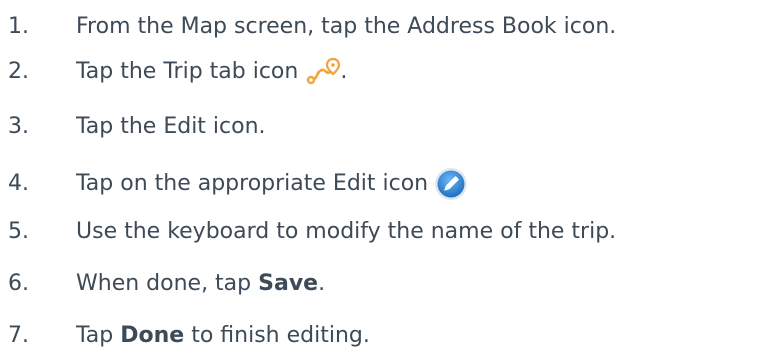 The height and width of the screenshot is (362, 772). Describe the element at coordinates (18, 26) in the screenshot. I see `step-number: 1.` at that location.